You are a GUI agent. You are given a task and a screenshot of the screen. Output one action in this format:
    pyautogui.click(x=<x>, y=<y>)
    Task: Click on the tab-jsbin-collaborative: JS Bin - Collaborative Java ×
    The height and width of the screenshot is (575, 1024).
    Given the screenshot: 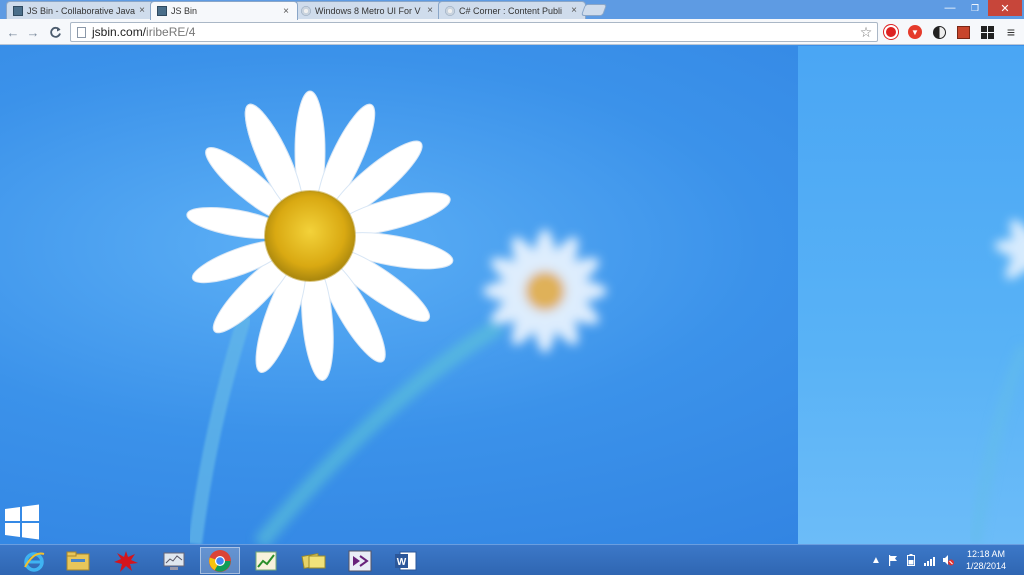 What is the action you would take?
    pyautogui.click(x=80, y=10)
    